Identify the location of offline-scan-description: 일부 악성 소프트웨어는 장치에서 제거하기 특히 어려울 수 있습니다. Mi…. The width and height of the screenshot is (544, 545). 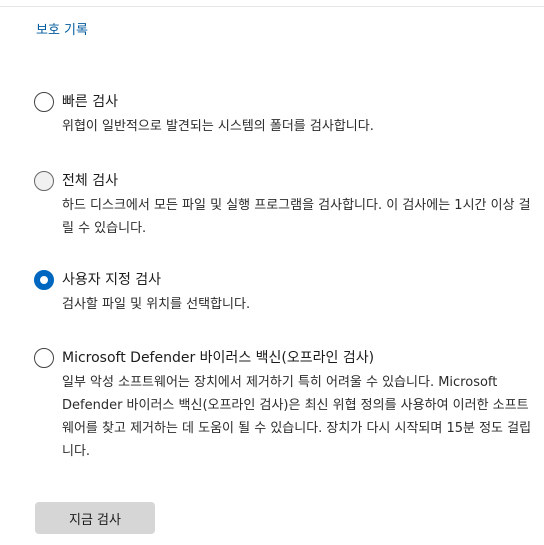
(297, 417).